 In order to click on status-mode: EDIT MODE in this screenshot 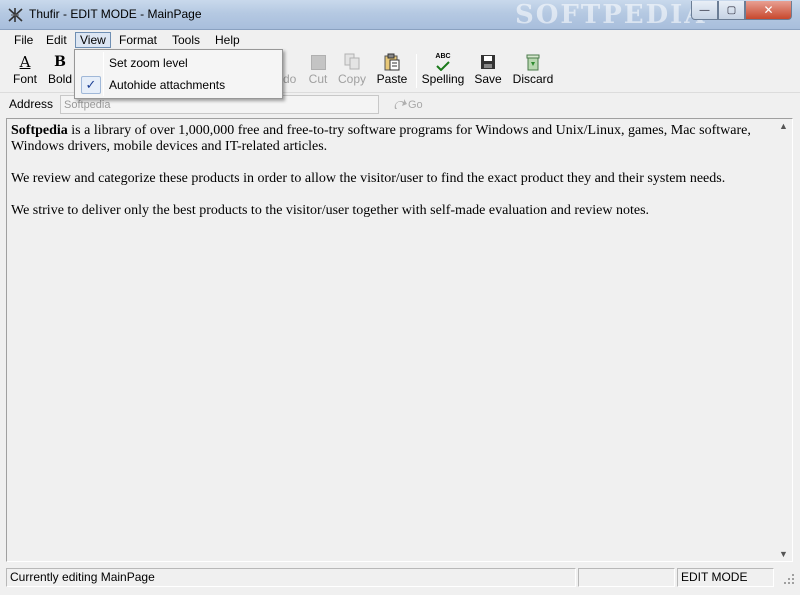, I will do `click(725, 577)`.